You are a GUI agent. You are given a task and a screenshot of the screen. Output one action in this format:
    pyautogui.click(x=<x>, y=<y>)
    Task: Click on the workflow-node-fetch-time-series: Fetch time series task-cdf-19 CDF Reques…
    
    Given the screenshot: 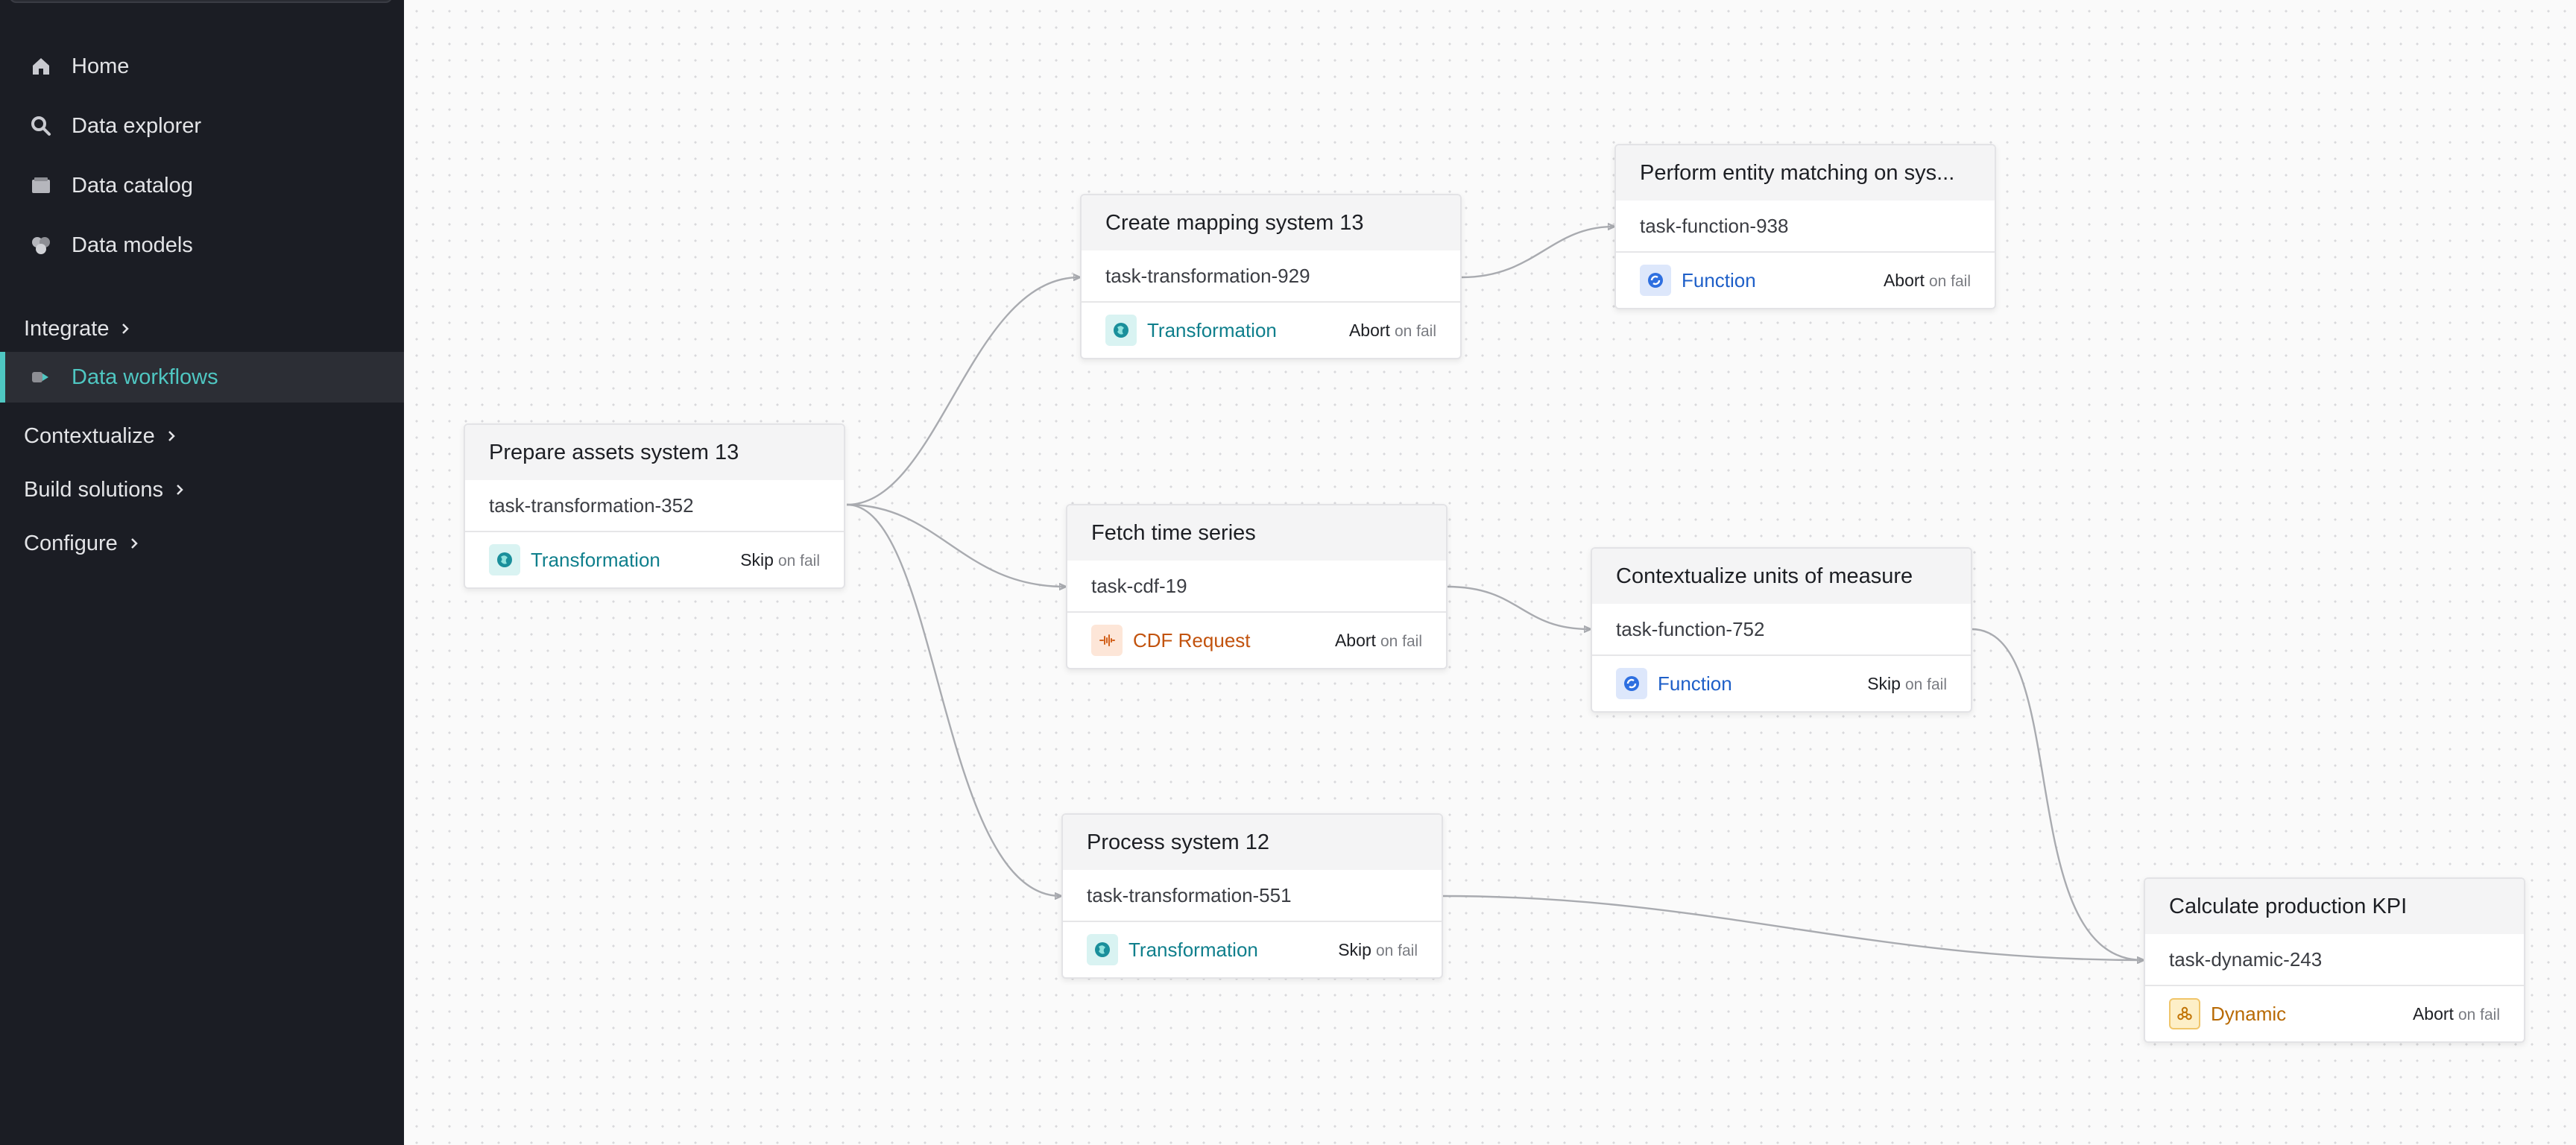 What is the action you would take?
    pyautogui.click(x=1257, y=586)
    